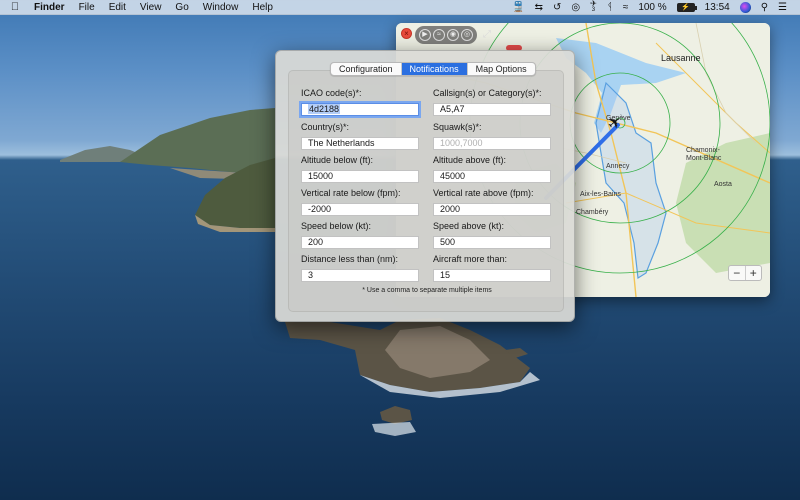 This screenshot has height=500, width=800. Describe the element at coordinates (686, 7) in the screenshot. I see `battery-icon: ⚡` at that location.